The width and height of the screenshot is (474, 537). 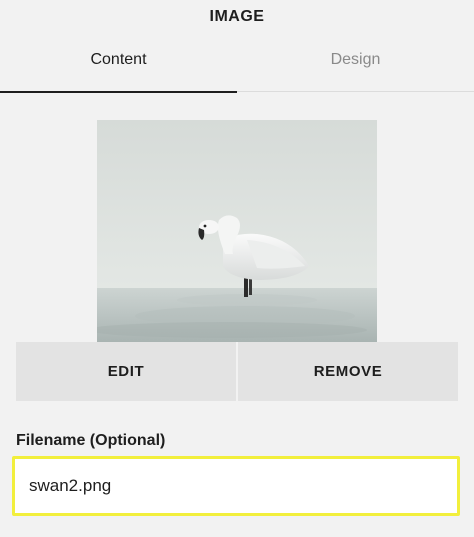 I want to click on image-actions: EDIT REMOVE, so click(x=237, y=371).